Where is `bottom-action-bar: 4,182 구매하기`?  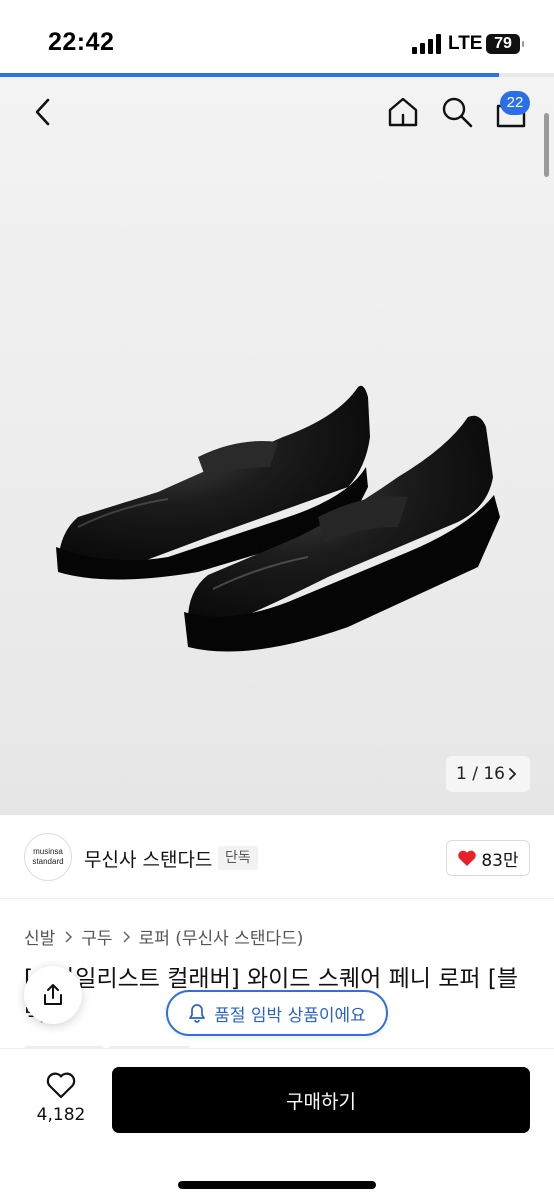
bottom-action-bar: 4,182 구매하기 is located at coordinates (277, 1124).